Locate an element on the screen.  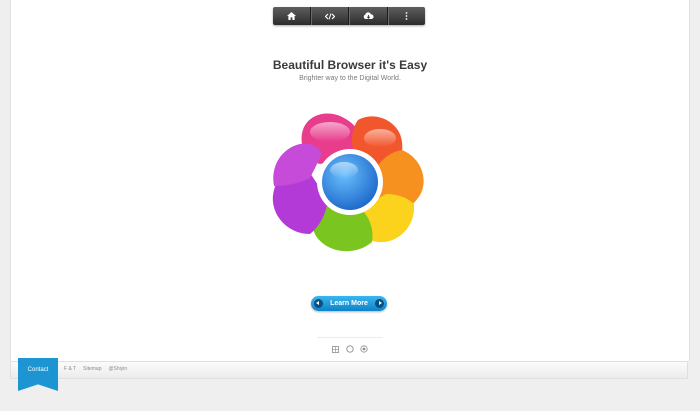
arrow-right-icon is located at coordinates (379, 303).